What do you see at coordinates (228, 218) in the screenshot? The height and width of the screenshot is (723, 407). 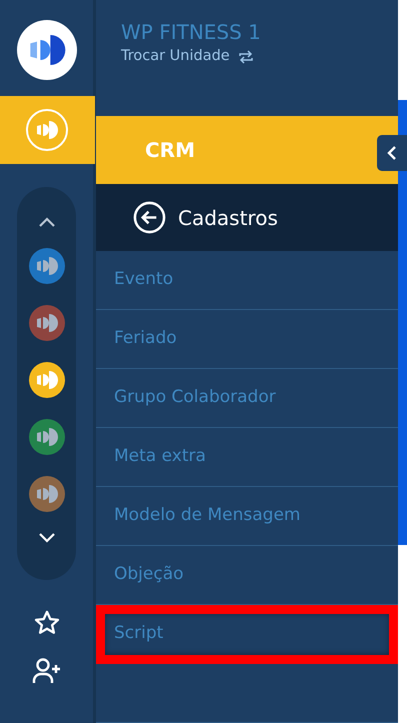 I see `section-title: Cadastros` at bounding box center [228, 218].